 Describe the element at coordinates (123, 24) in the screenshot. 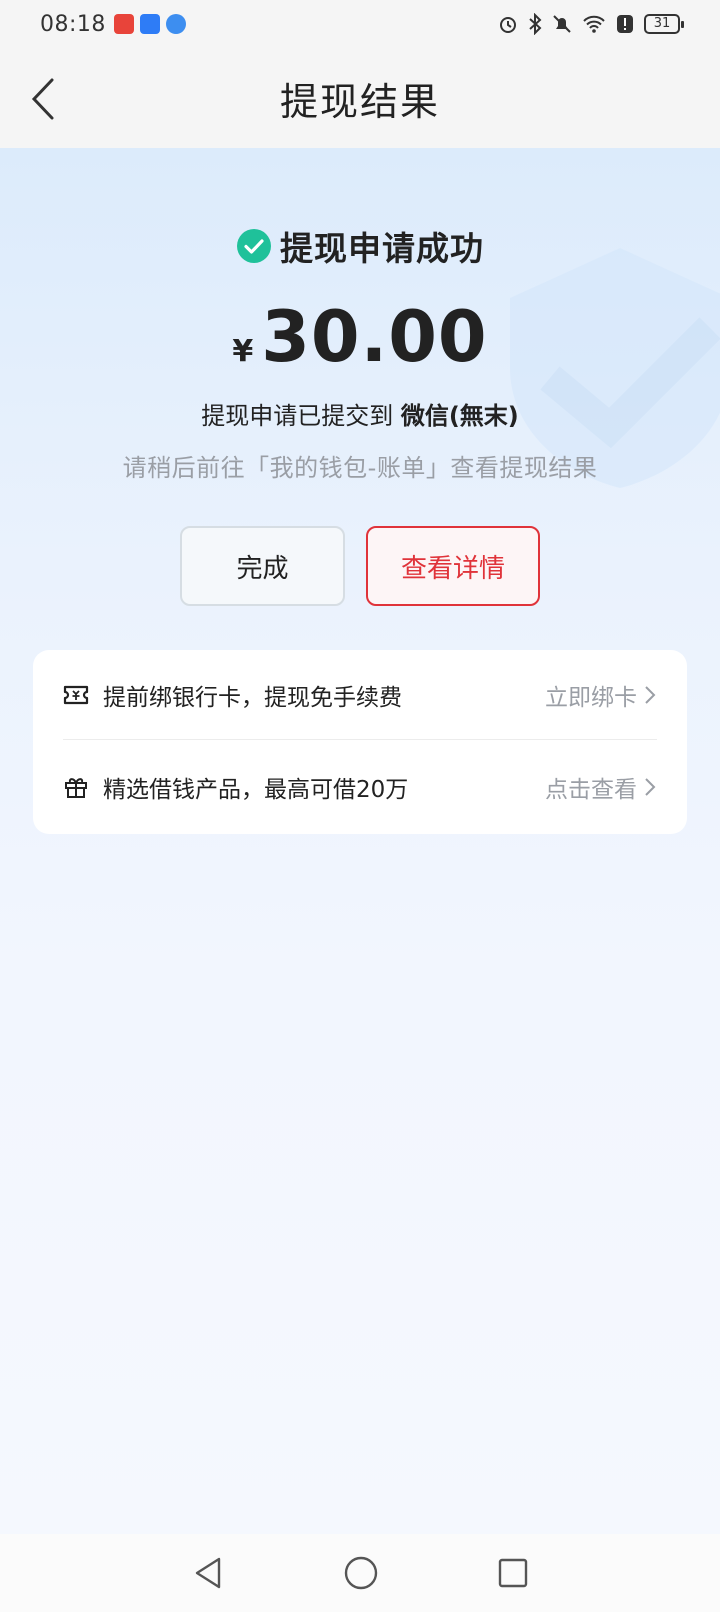

I see `app-icon-red` at that location.